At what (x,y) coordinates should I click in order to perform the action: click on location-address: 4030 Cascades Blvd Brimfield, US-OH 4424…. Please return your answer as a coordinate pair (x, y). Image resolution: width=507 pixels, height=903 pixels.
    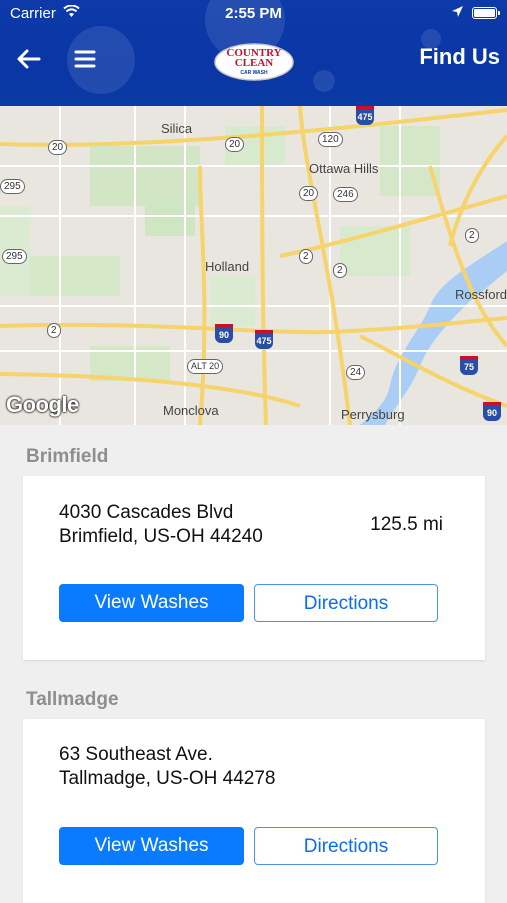
    Looking at the image, I should click on (161, 525).